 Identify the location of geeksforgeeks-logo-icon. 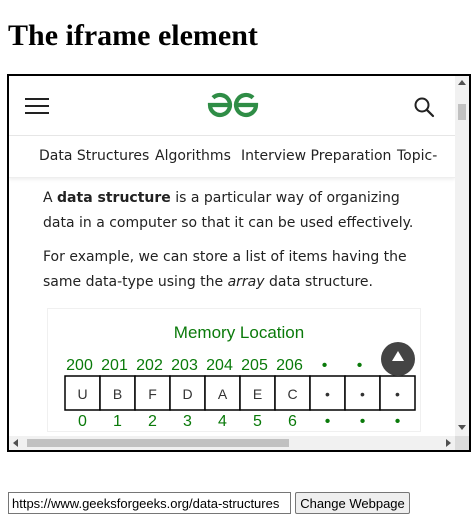
(233, 105).